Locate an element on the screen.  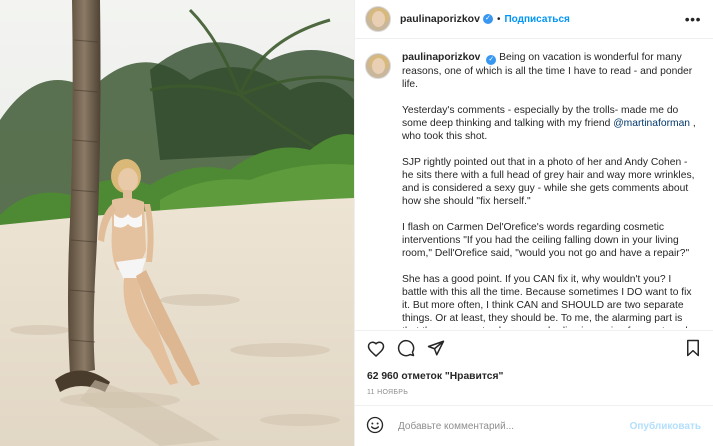
likes-count: 62 960 отметок "Нравится" is located at coordinates (534, 376).